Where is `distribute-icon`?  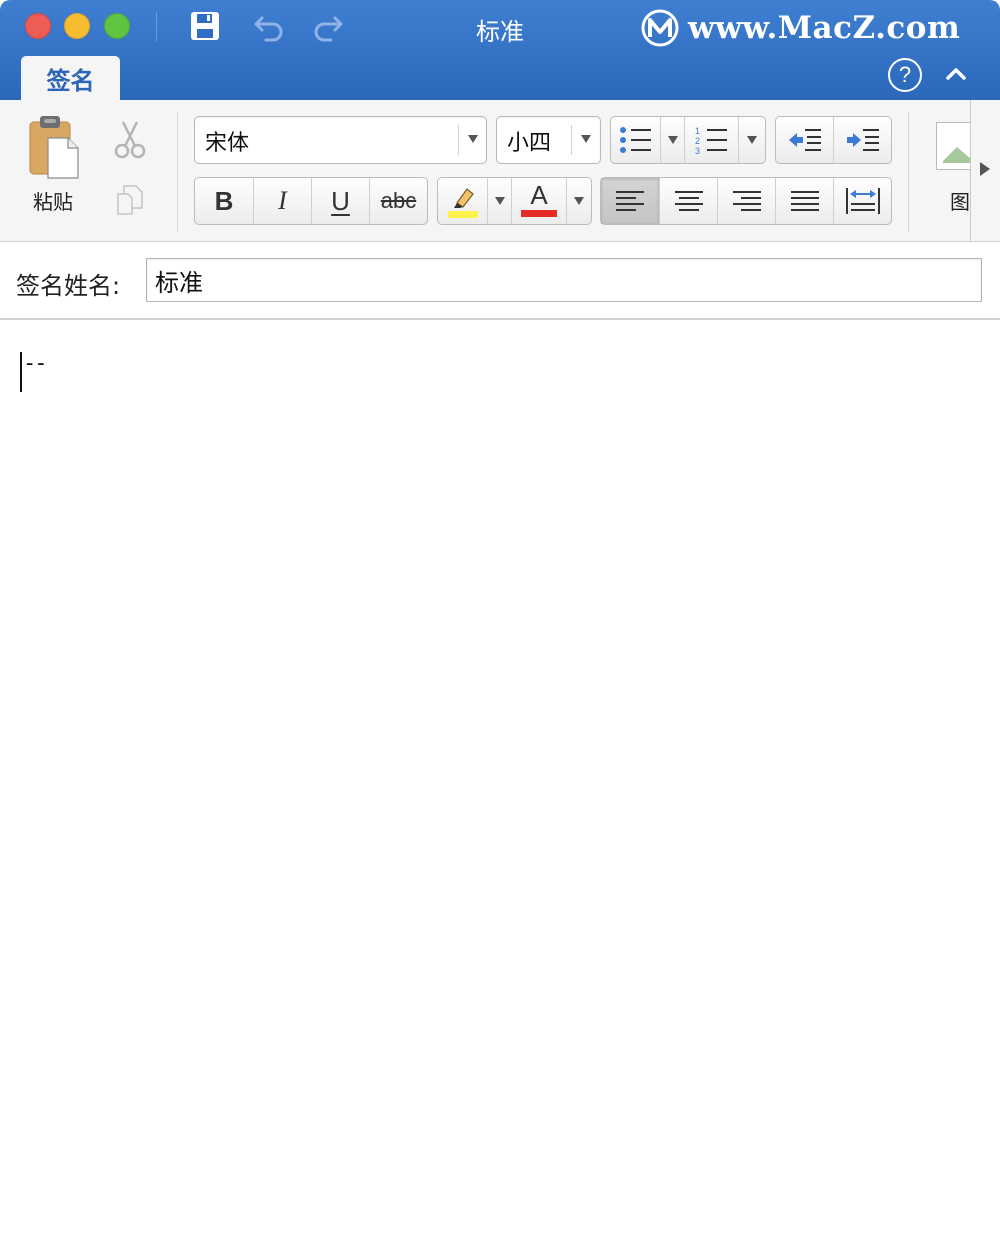
distribute-icon is located at coordinates (862, 201).